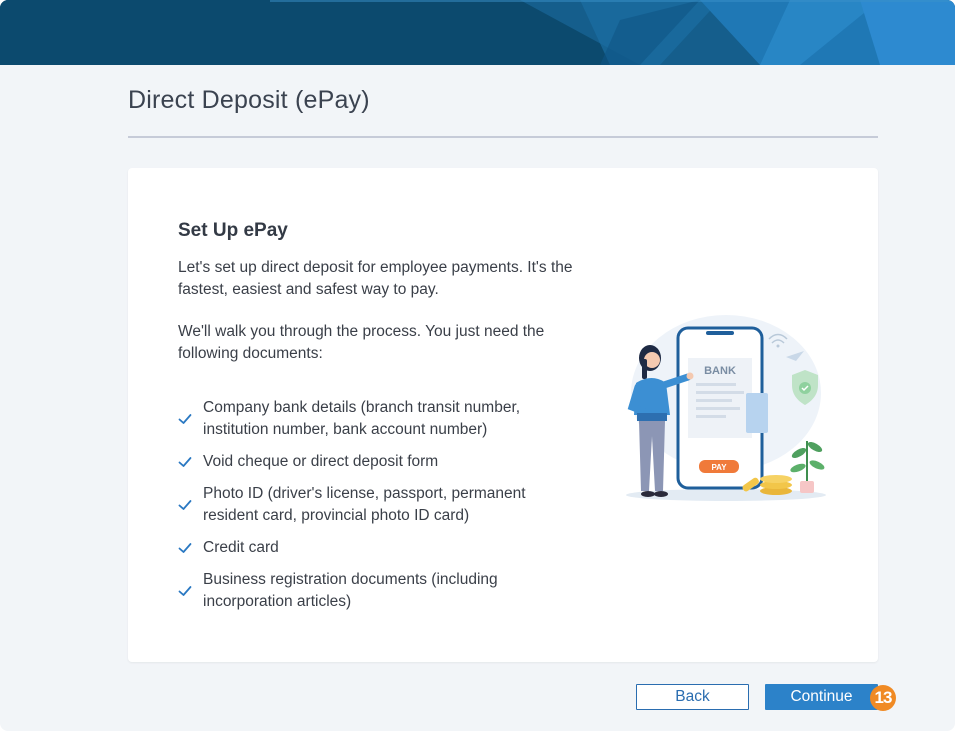 The width and height of the screenshot is (955, 731). I want to click on banner-pattern, so click(477, 32).